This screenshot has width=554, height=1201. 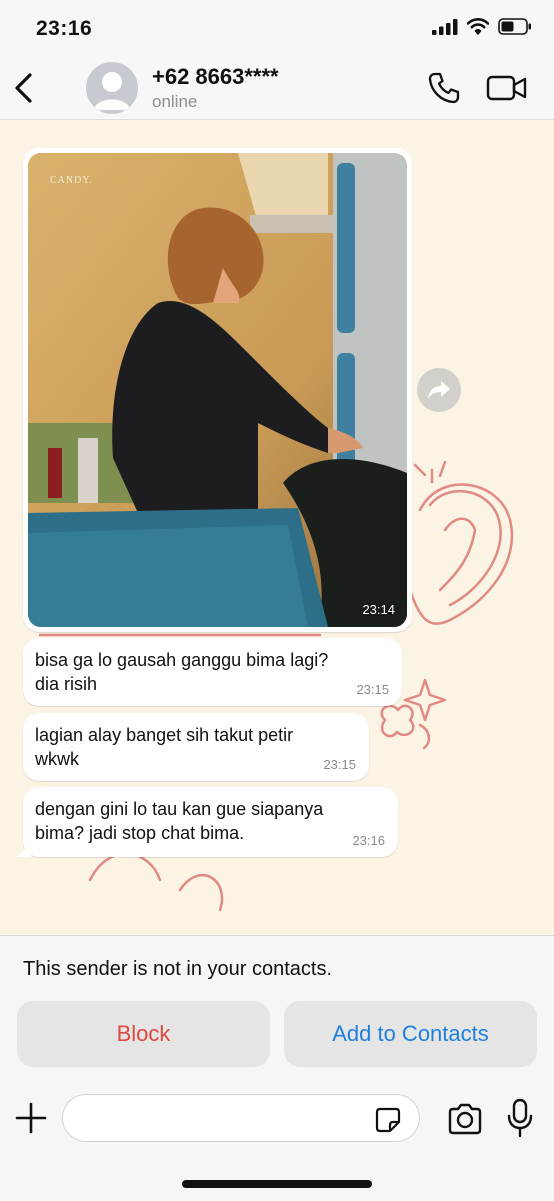 What do you see at coordinates (215, 77) in the screenshot?
I see `contact-name: +62 8663****` at bounding box center [215, 77].